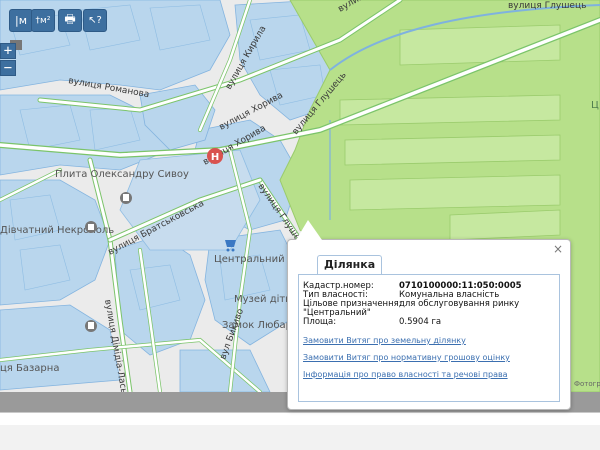  What do you see at coordinates (350, 264) in the screenshot?
I see `tab-parcel: Ділянка` at bounding box center [350, 264].